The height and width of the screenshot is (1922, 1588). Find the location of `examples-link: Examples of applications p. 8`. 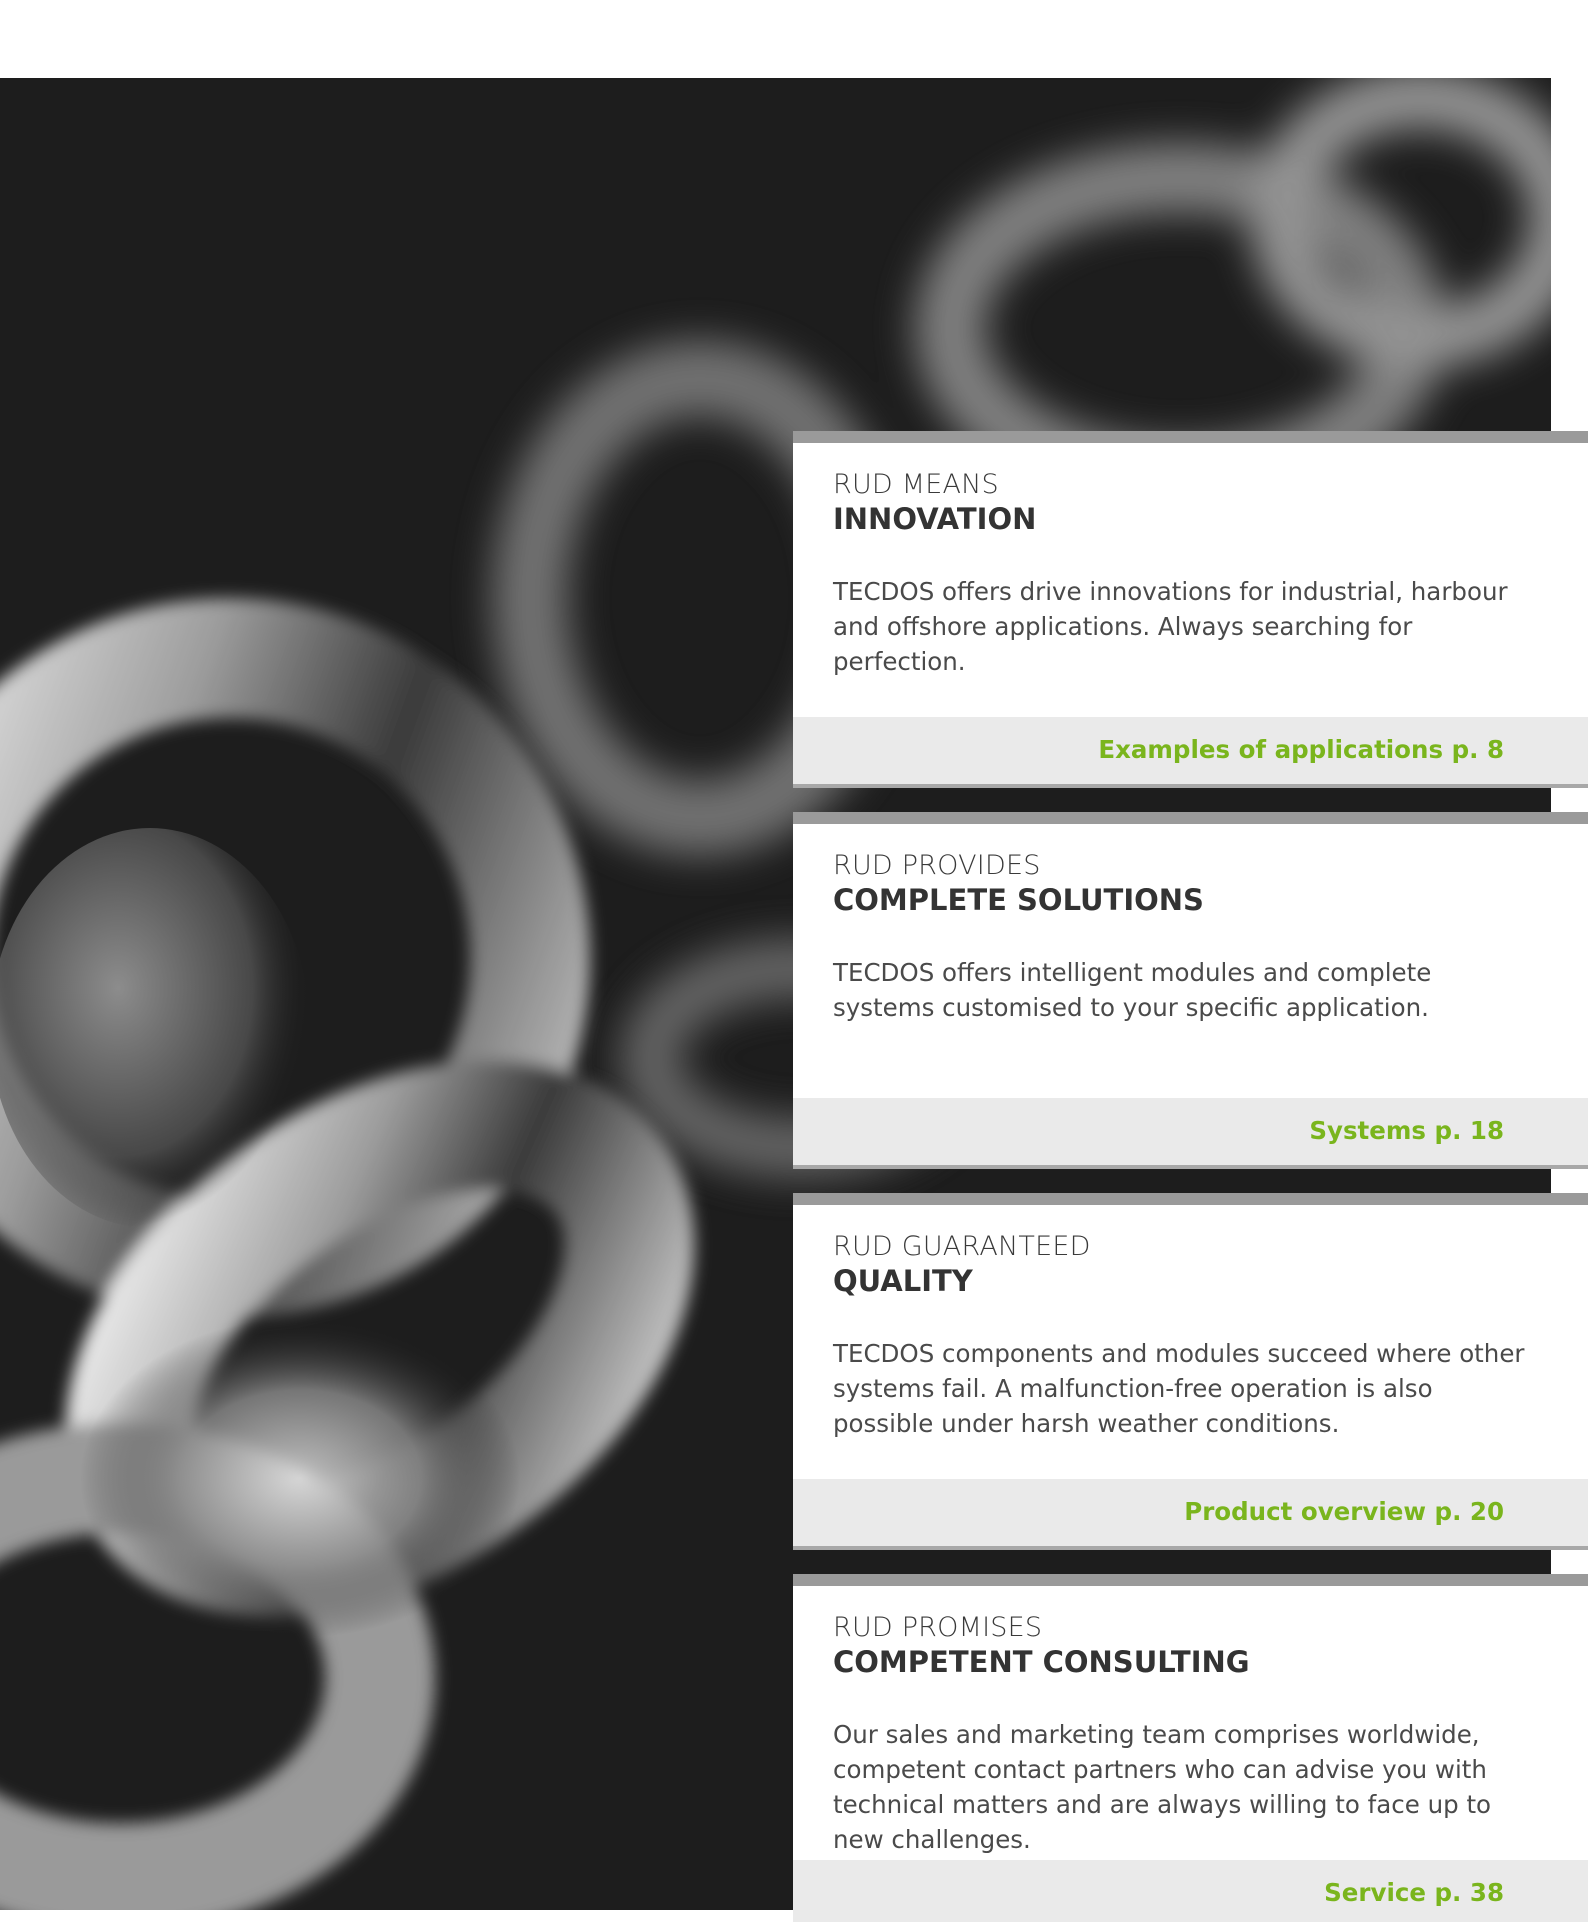

examples-link: Examples of applications p. 8 is located at coordinates (1301, 749).